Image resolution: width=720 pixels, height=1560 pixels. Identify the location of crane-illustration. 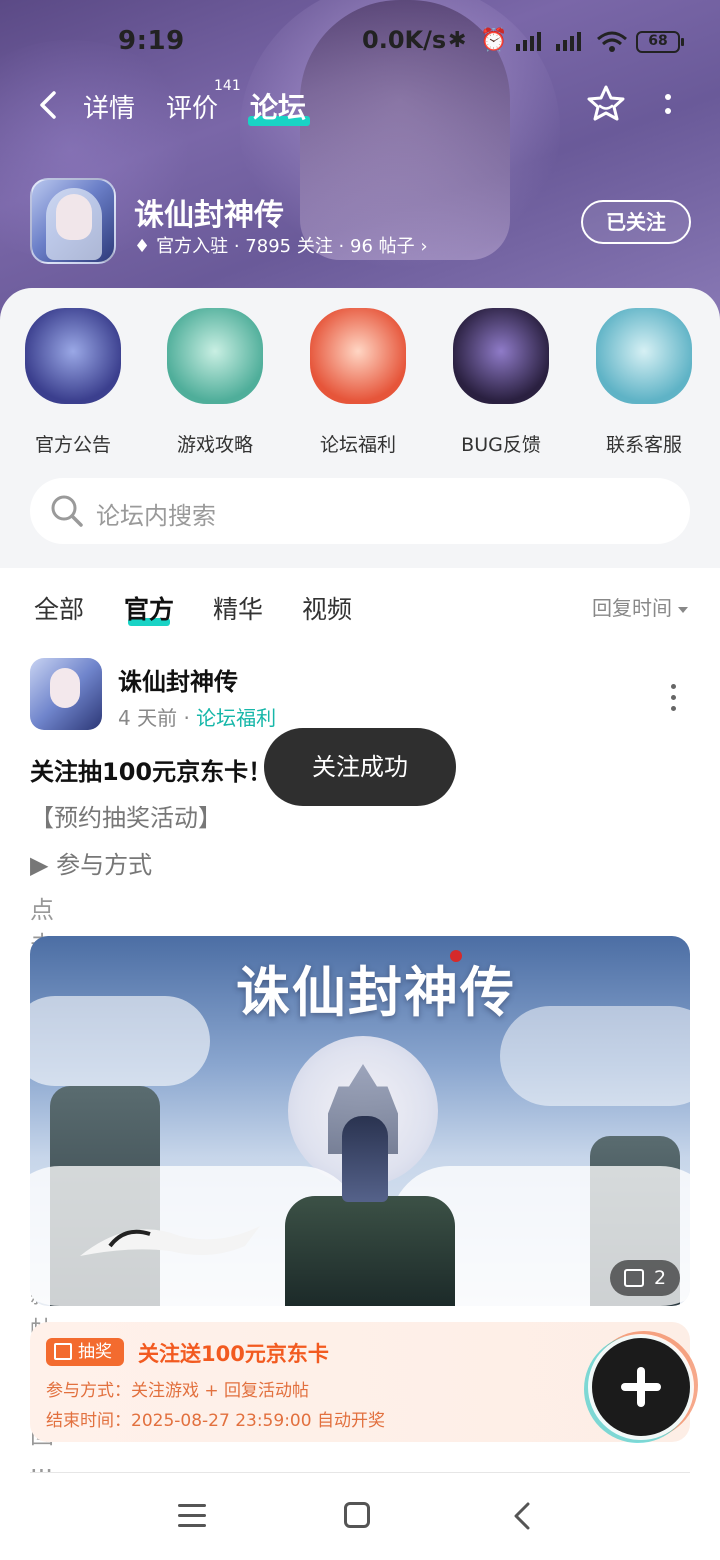
(170, 1241).